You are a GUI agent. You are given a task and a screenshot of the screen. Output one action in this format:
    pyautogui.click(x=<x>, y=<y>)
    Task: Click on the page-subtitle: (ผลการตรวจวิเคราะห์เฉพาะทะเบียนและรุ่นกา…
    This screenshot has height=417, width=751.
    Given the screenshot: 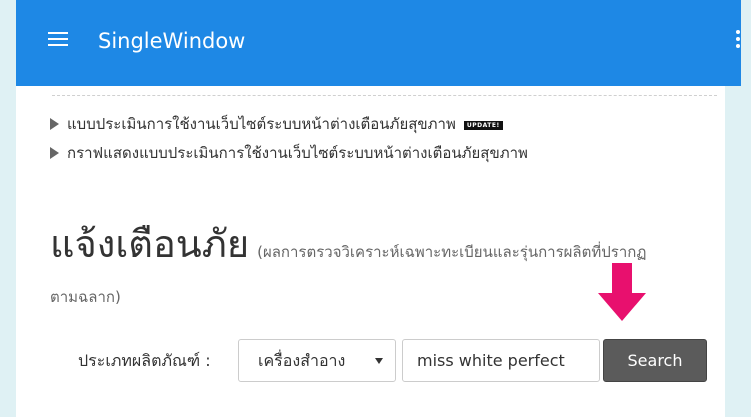 What is the action you would take?
    pyautogui.click(x=452, y=252)
    